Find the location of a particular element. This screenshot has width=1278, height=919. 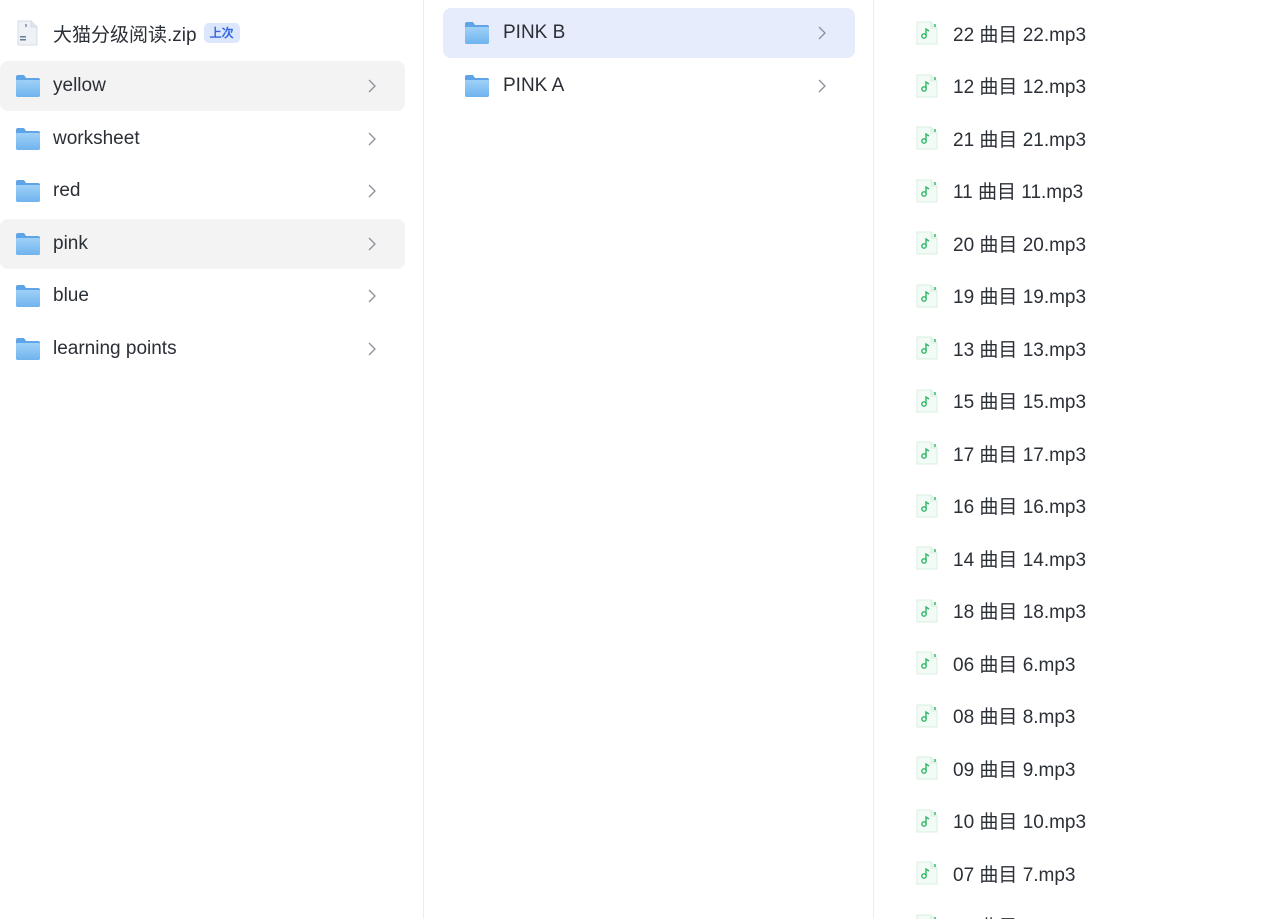

audio-file-name: 07 曲目 7.mp3 is located at coordinates (1014, 875).